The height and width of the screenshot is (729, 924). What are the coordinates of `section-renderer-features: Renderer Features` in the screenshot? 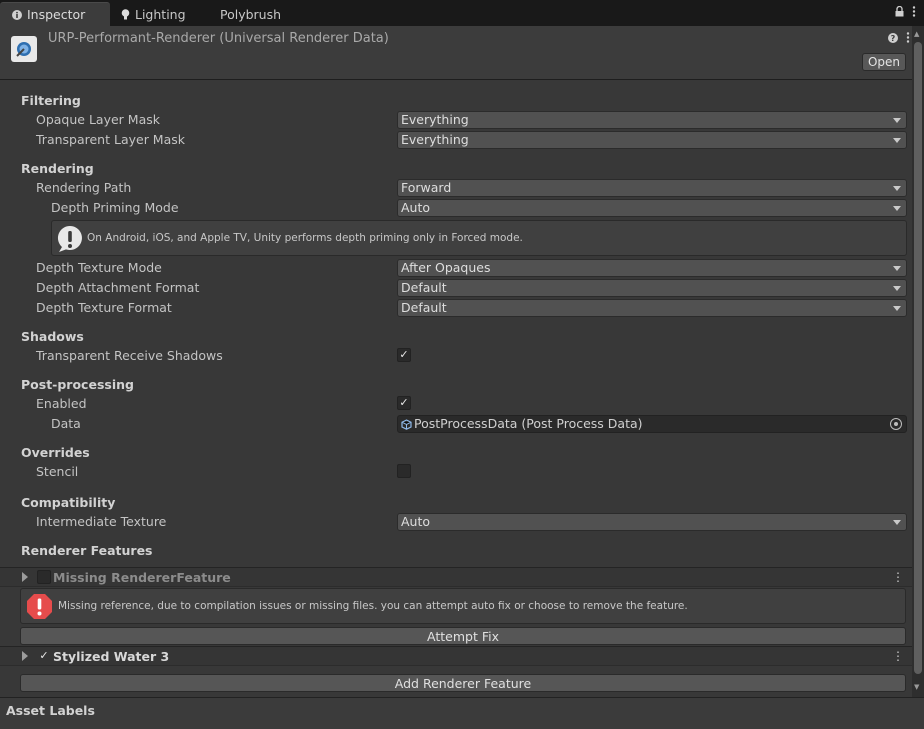 It's located at (87, 550).